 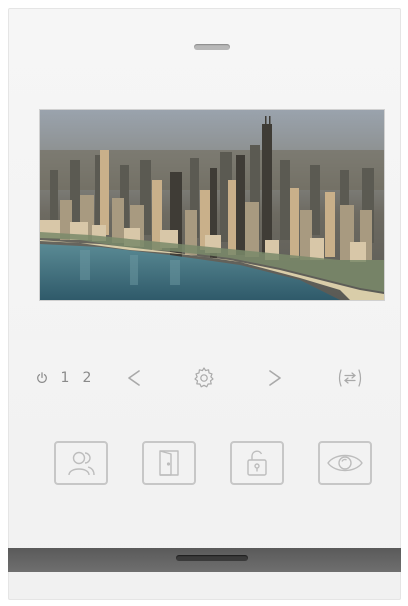 I want to click on channel-1-button: 1, so click(x=65, y=378).